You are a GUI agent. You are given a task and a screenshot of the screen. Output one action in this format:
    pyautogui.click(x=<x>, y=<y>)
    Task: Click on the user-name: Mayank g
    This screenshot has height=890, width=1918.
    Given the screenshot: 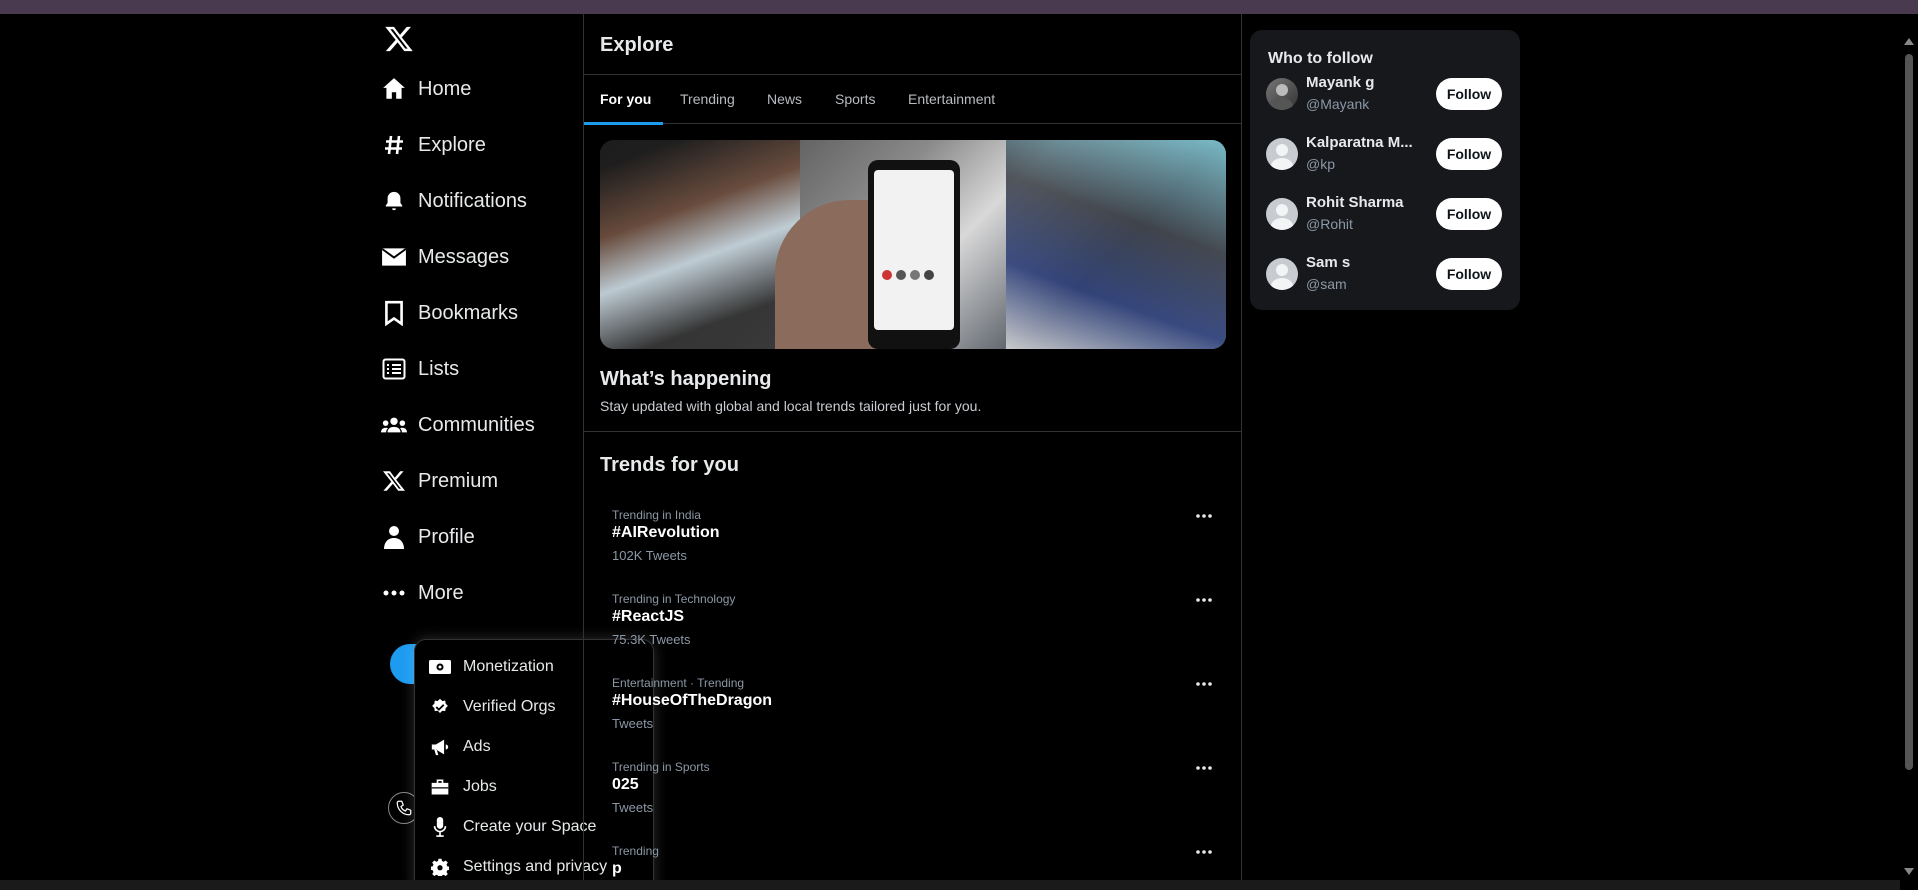 What is the action you would take?
    pyautogui.click(x=1361, y=82)
    